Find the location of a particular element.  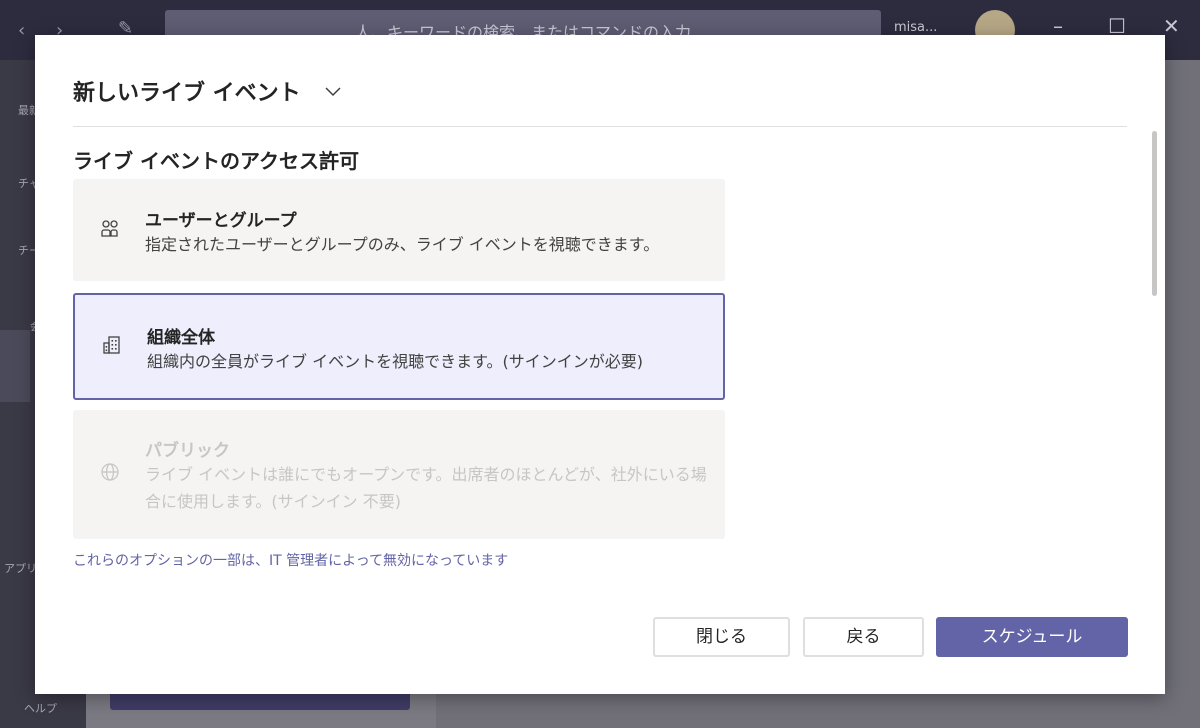

globe-icon is located at coordinates (110, 472).